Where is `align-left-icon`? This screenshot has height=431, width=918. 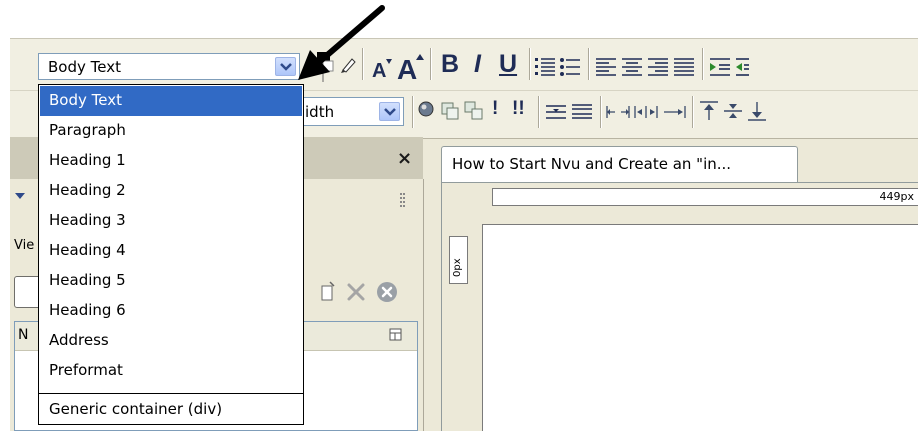
align-left-icon is located at coordinates (606, 69).